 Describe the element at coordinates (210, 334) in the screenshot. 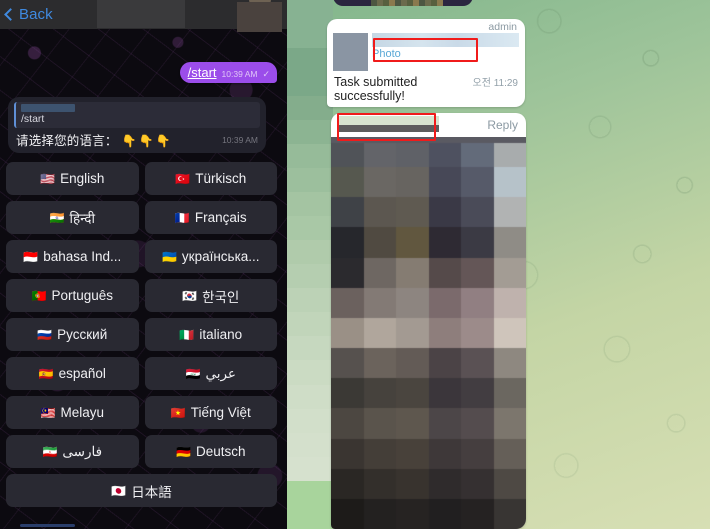

I see `language-button-9: 🇮🇹 italiano` at that location.